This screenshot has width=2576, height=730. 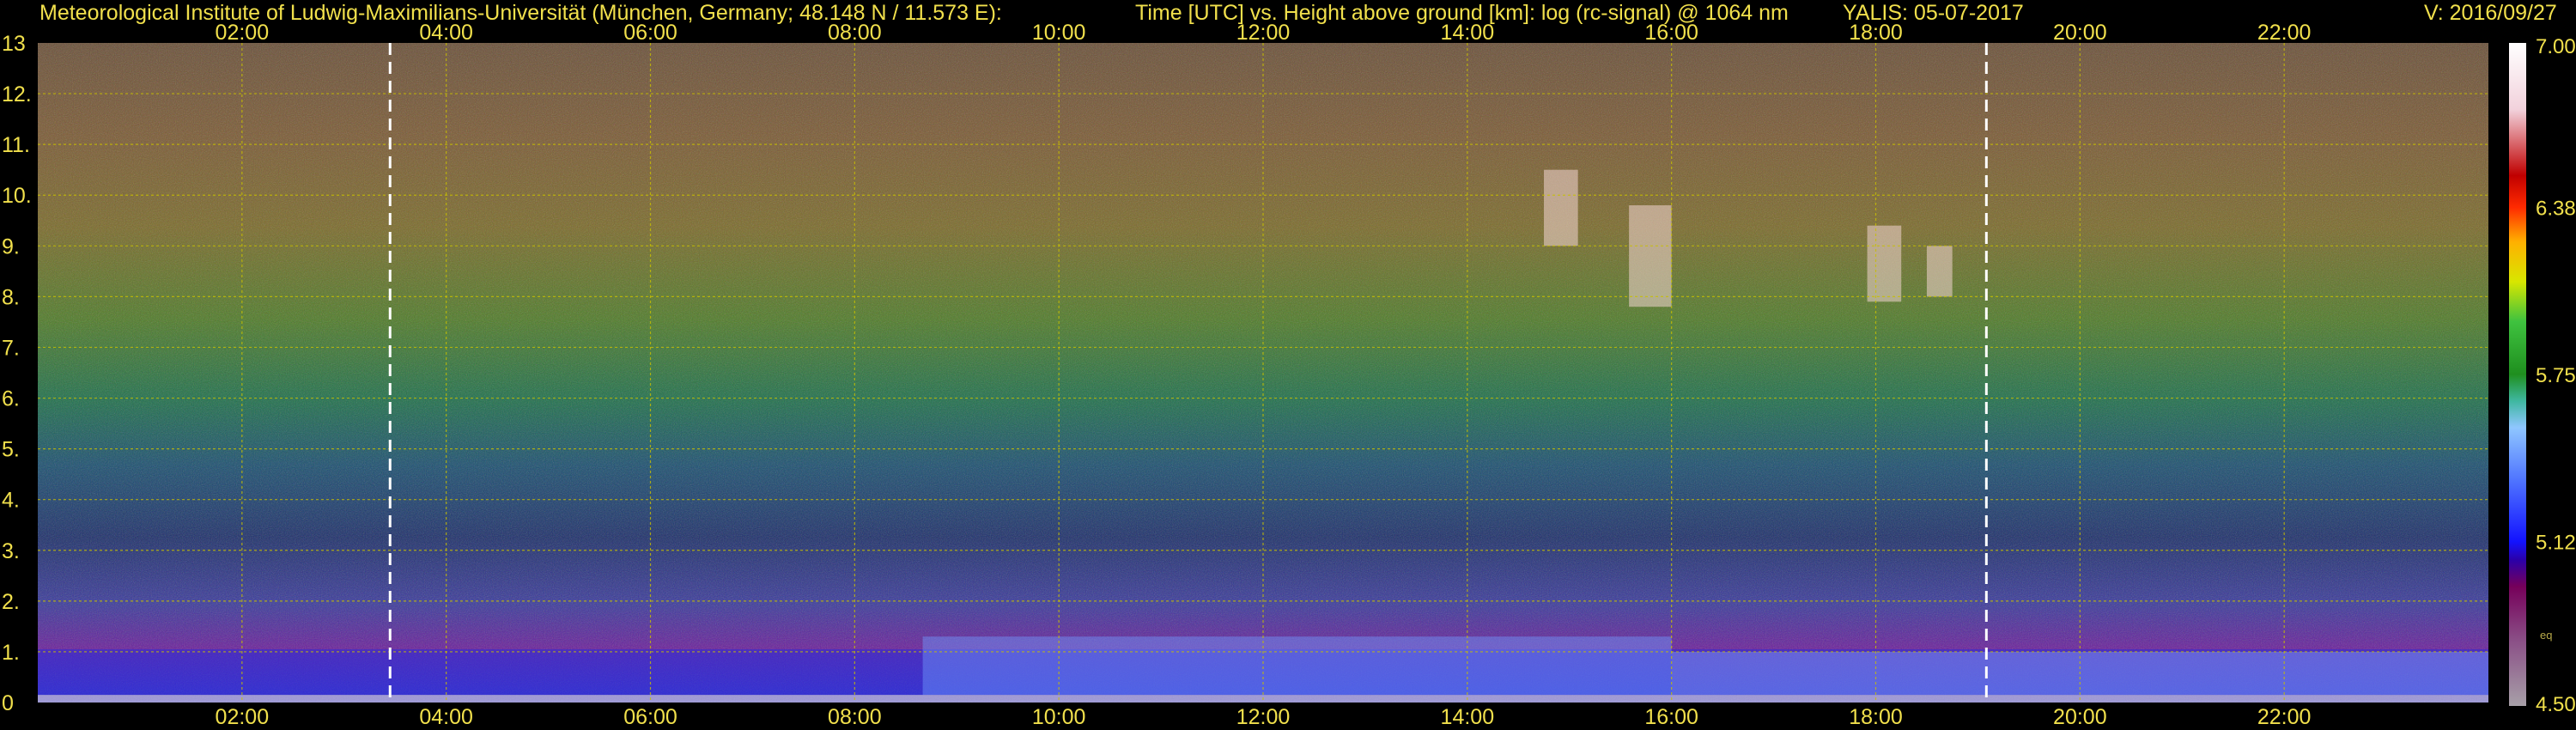 I want to click on mixed-layer-band, so click(x=1297, y=666).